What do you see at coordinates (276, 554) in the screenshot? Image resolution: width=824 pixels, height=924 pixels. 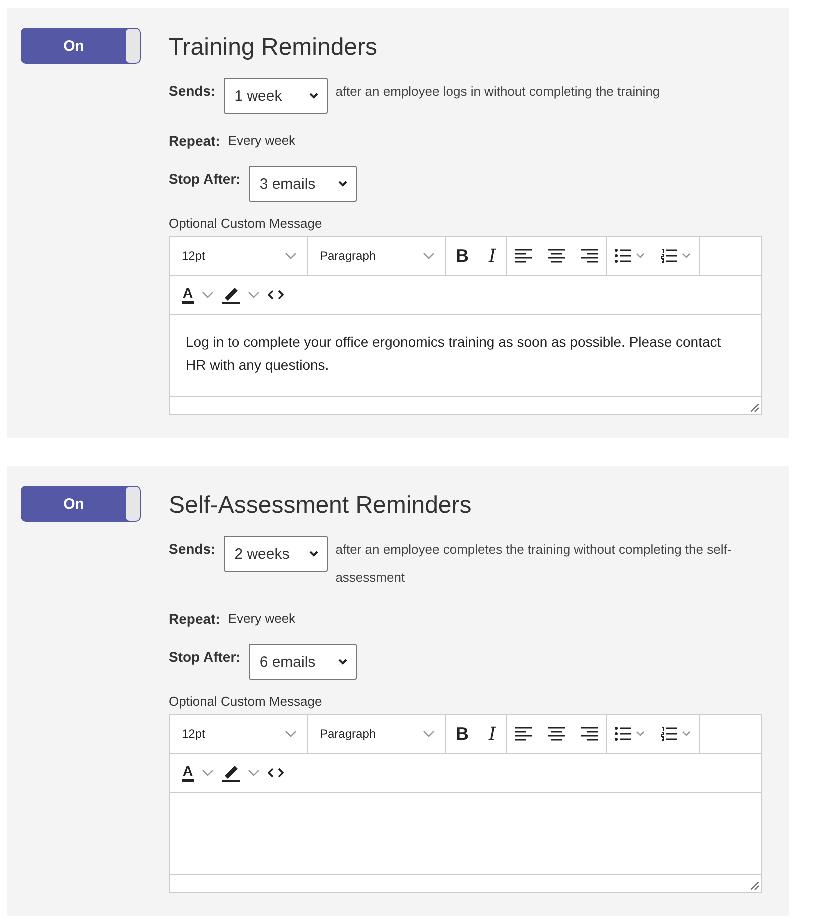 I see `duration-select: 2 weeks` at bounding box center [276, 554].